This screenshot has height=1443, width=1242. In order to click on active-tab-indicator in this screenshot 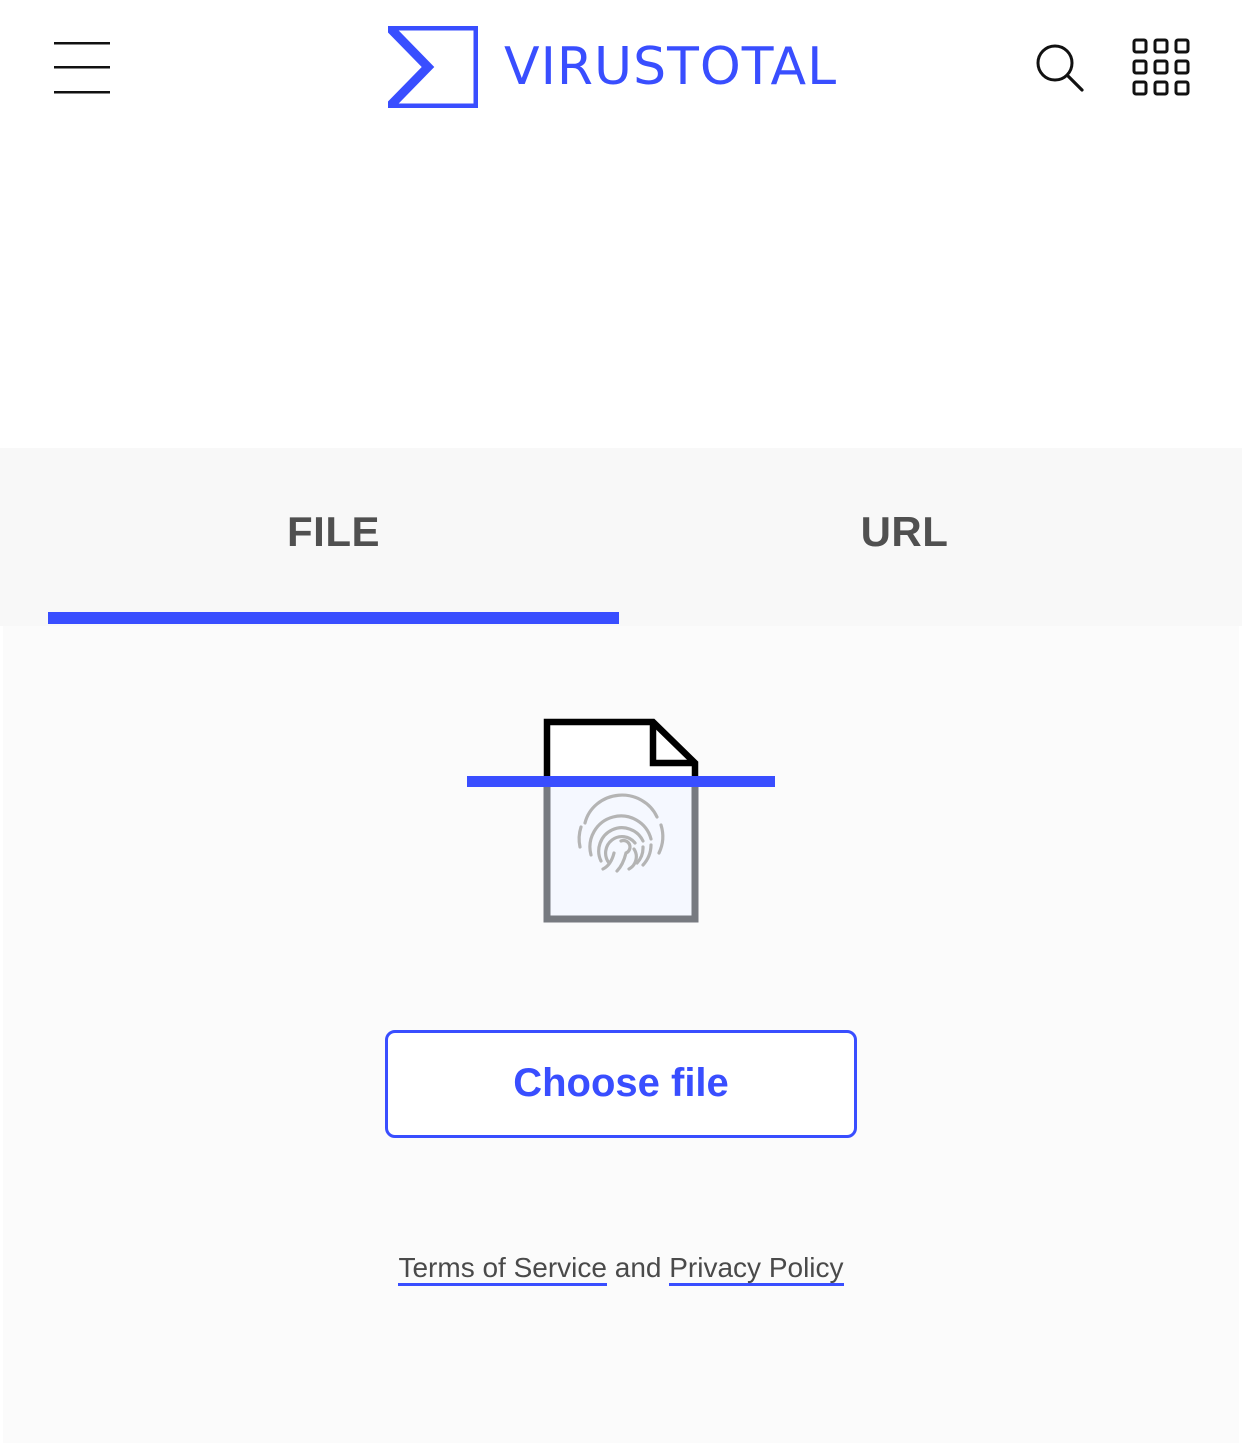, I will do `click(333, 618)`.